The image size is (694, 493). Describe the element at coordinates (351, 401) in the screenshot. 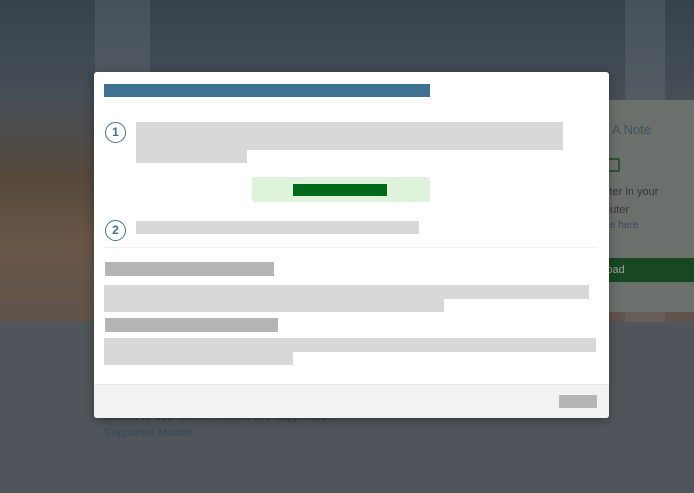

I see `modal-footer` at that location.